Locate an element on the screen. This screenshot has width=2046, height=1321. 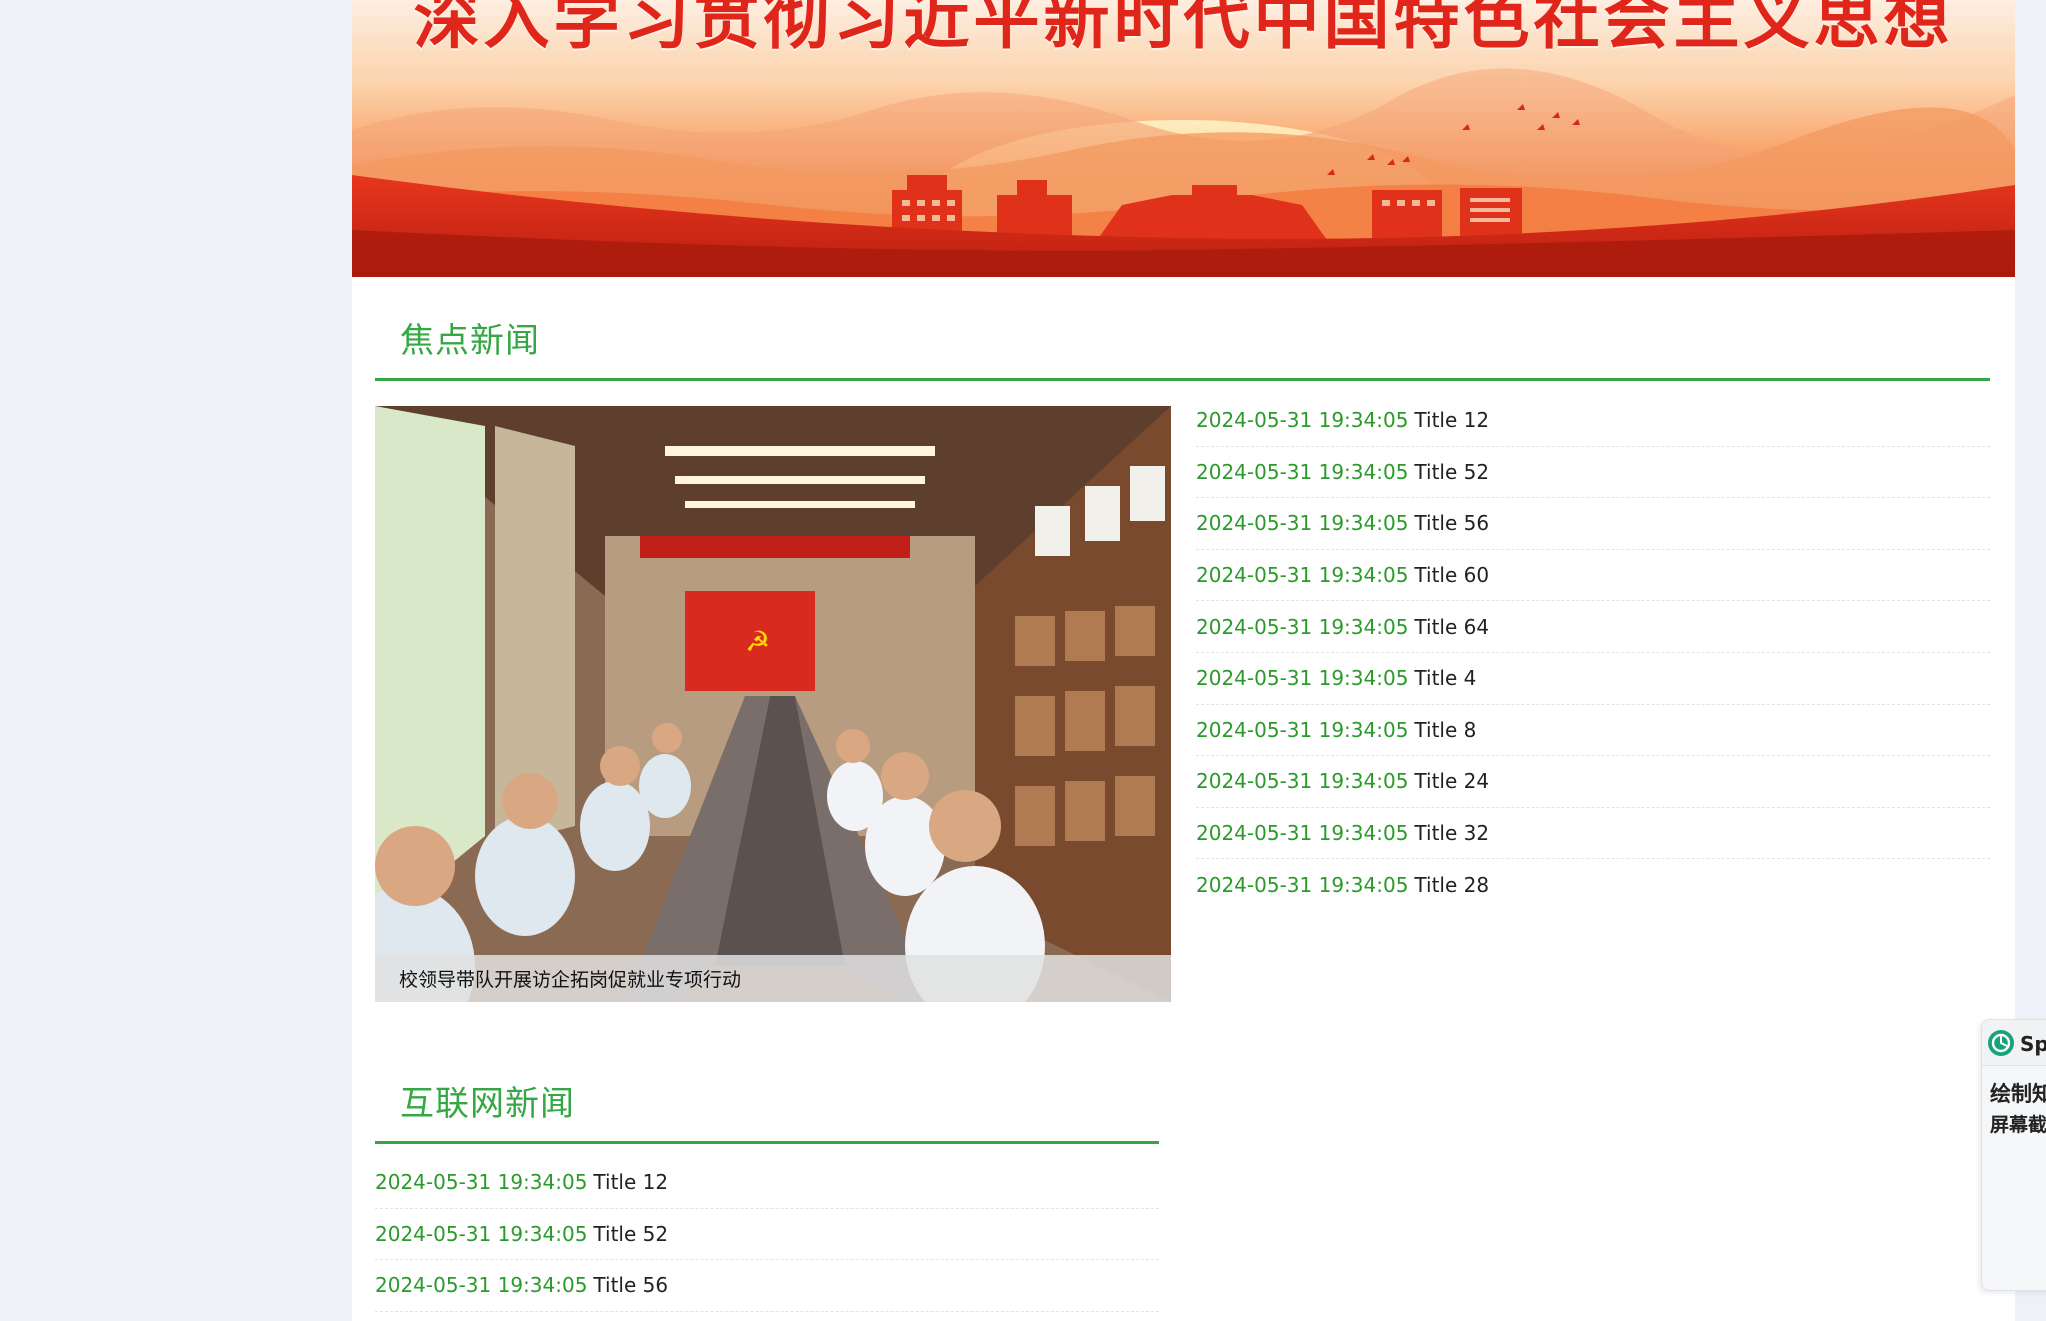
news-title-link: Title 24 is located at coordinates (1451, 781).